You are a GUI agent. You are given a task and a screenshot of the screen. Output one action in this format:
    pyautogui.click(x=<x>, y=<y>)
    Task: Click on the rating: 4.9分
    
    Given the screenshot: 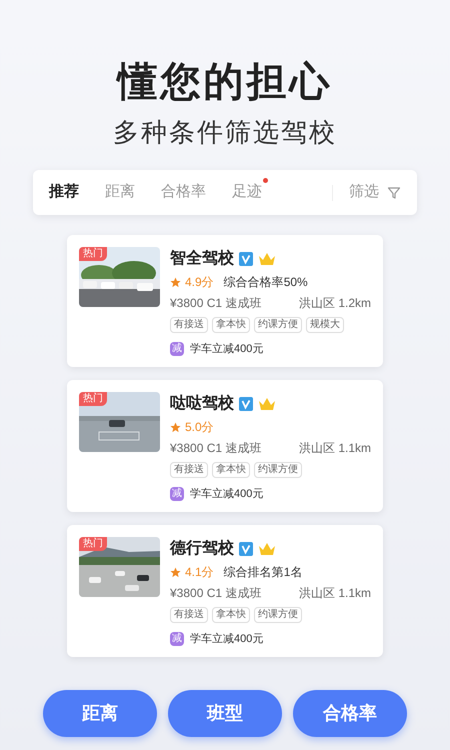 What is the action you would take?
    pyautogui.click(x=199, y=282)
    